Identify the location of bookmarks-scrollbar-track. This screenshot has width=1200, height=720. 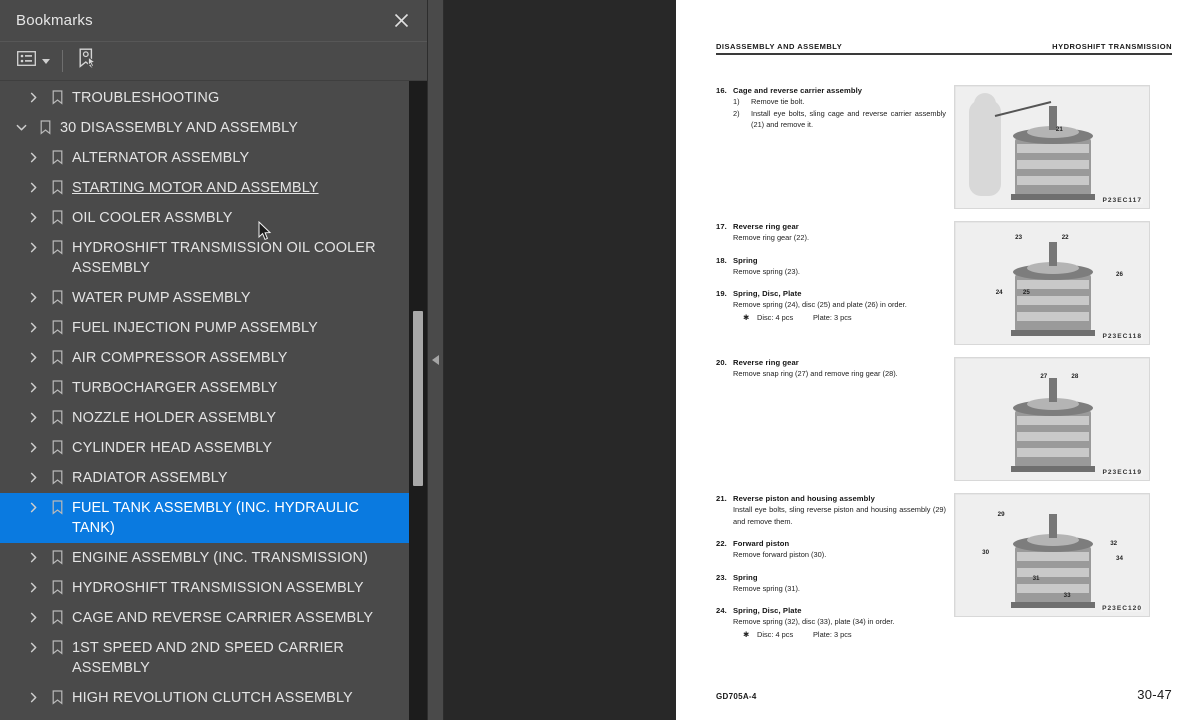
(418, 400).